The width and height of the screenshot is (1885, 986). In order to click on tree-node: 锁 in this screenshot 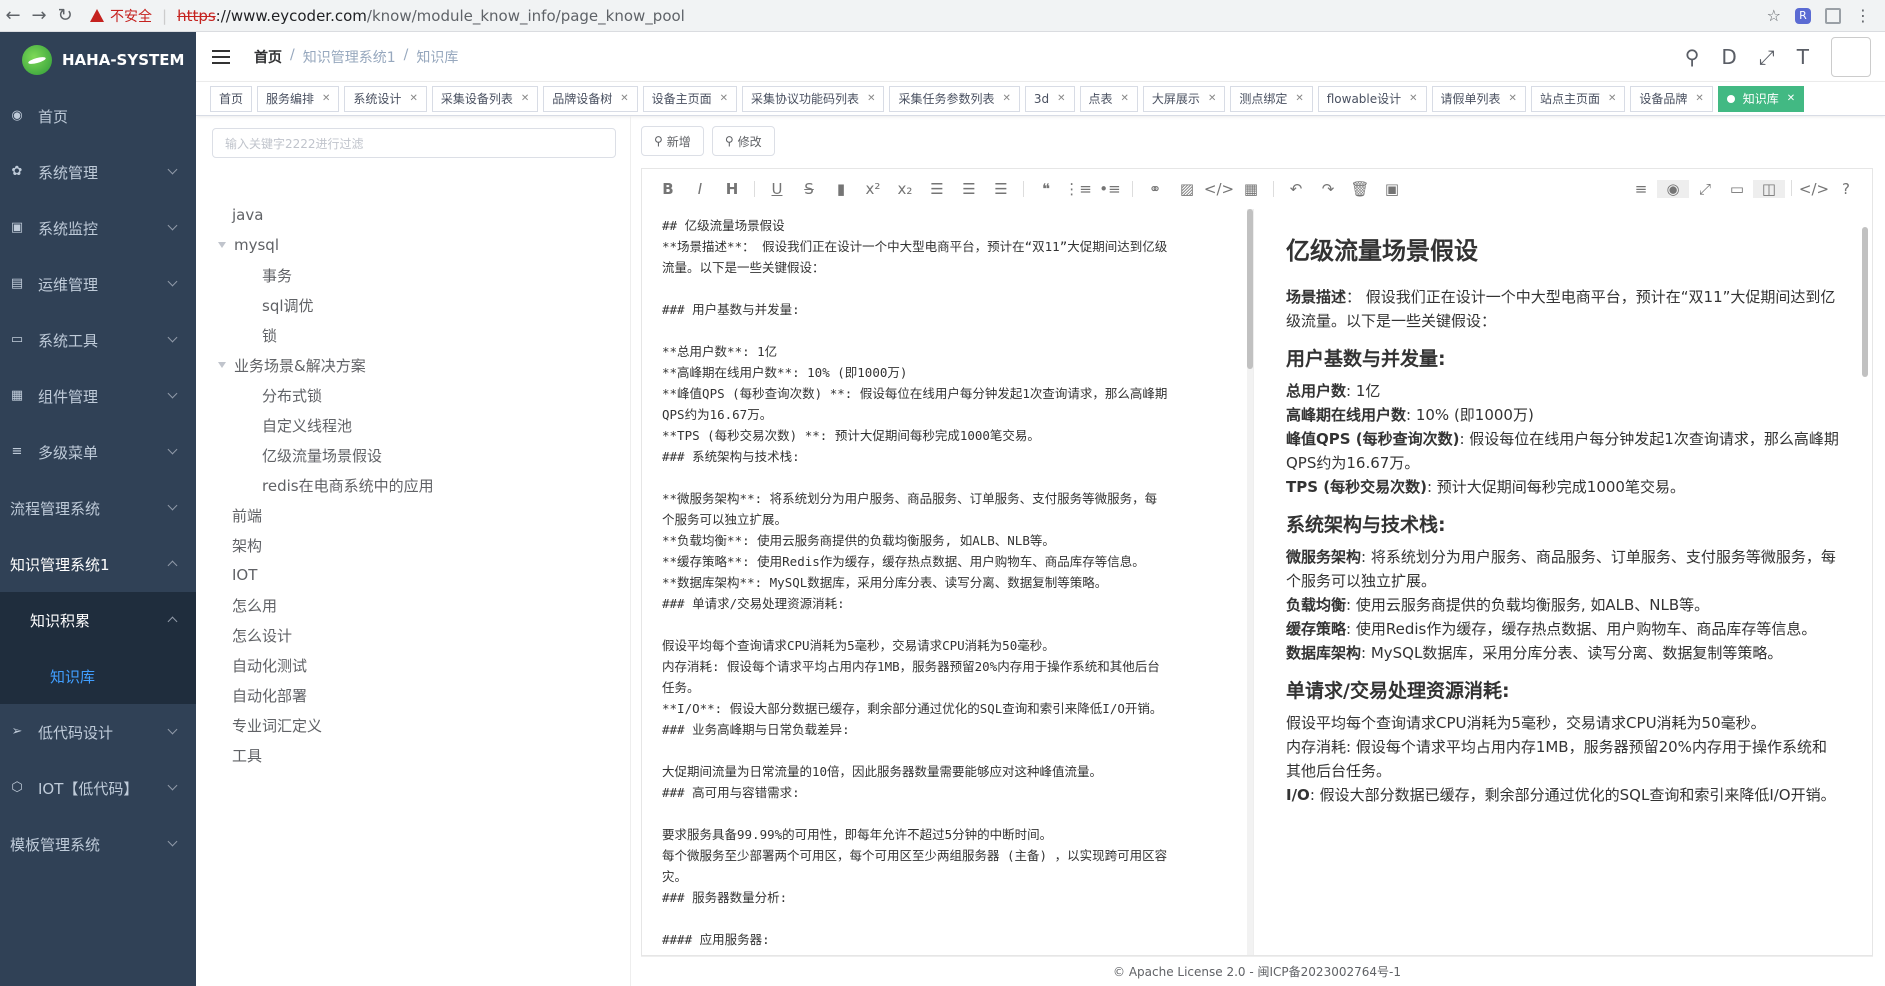, I will do `click(413, 335)`.